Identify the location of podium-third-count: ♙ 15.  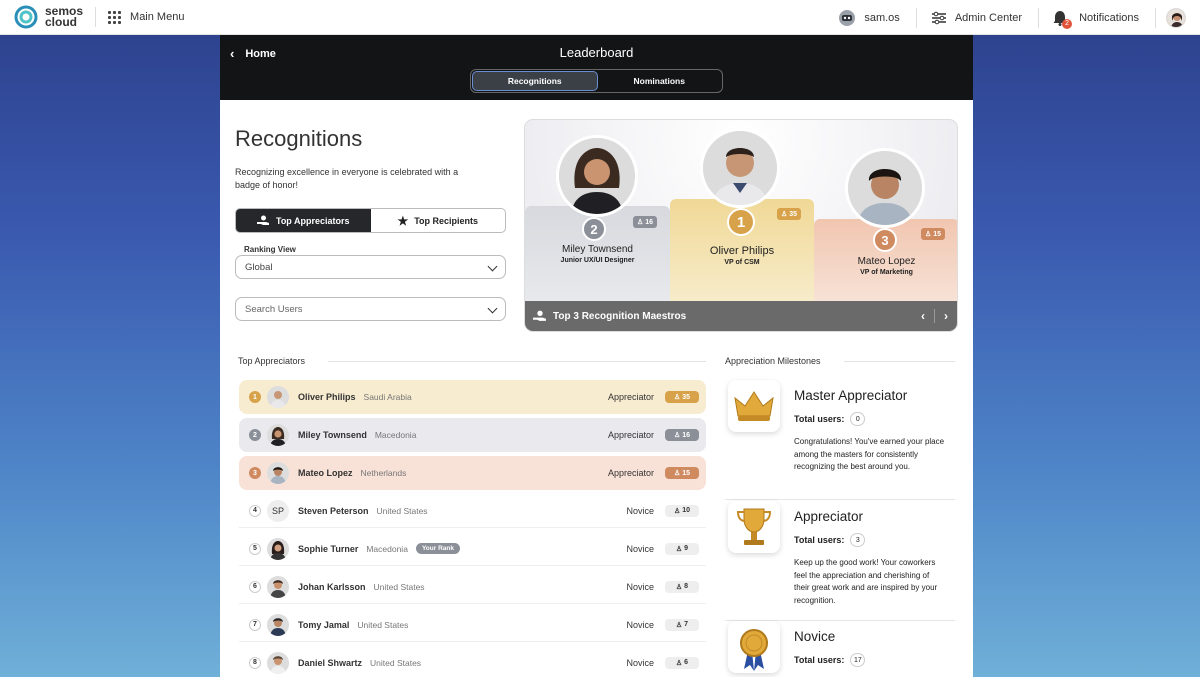
(933, 234).